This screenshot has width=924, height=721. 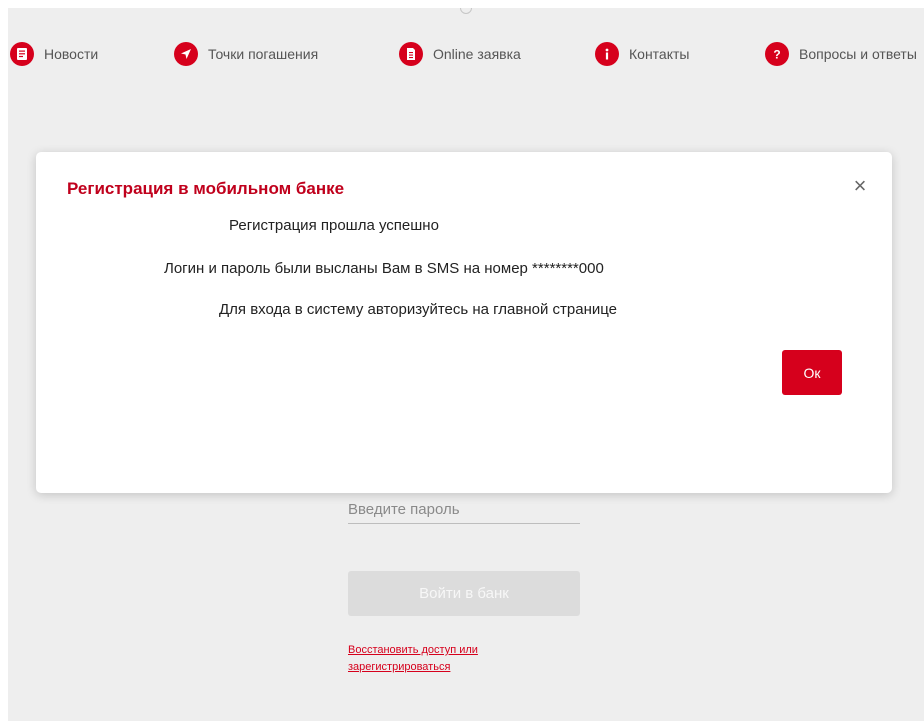 What do you see at coordinates (858, 54) in the screenshot?
I see `nav-item-label: Вопросы и ответы` at bounding box center [858, 54].